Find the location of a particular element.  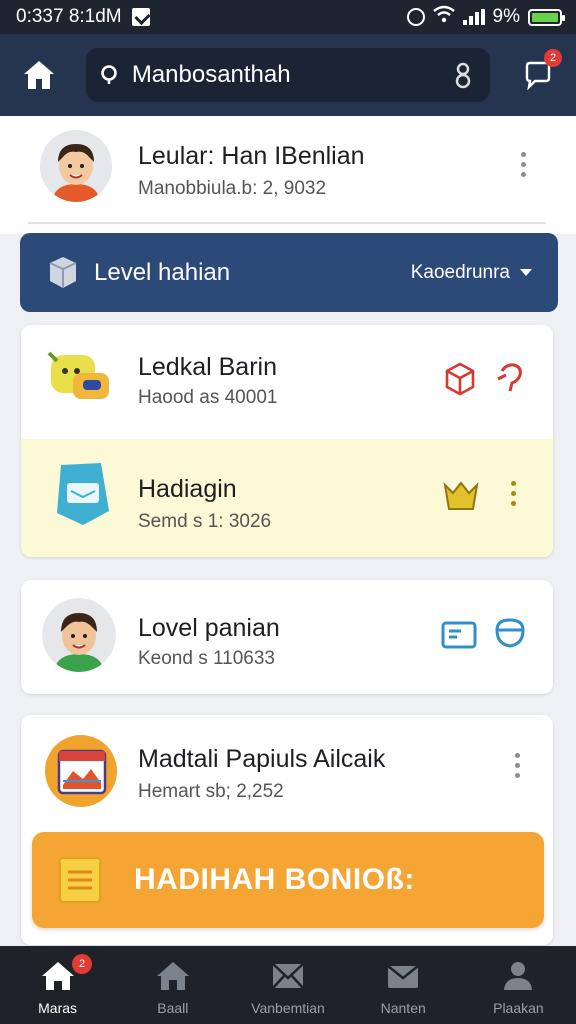

nav-item-vanbemtian: Vanbemtian is located at coordinates (287, 985).